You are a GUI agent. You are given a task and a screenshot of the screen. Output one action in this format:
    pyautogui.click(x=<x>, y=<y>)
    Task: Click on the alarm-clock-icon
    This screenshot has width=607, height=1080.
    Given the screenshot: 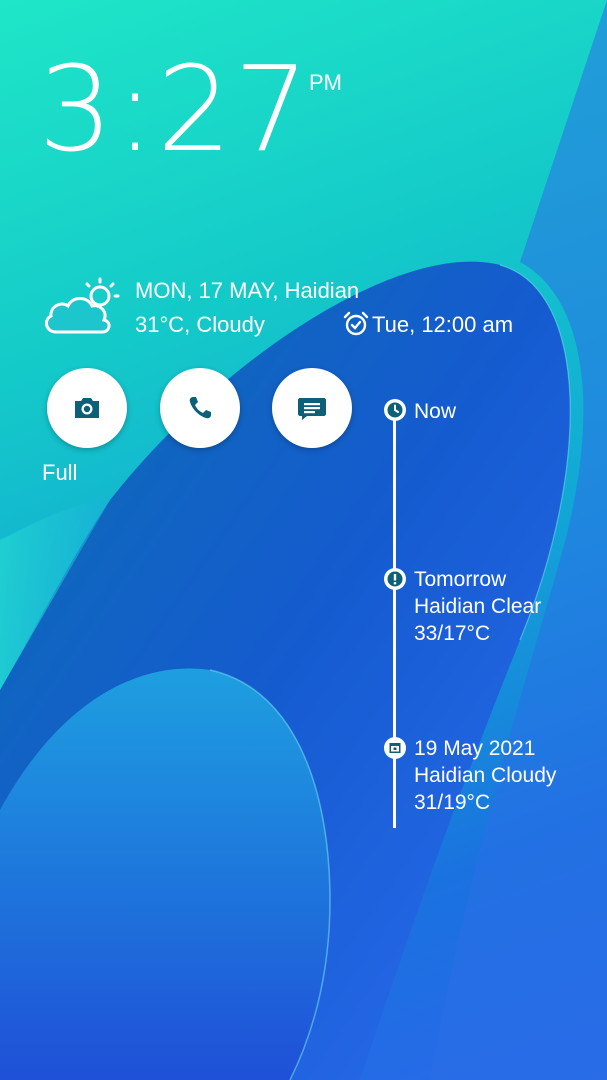 What is the action you would take?
    pyautogui.click(x=356, y=323)
    